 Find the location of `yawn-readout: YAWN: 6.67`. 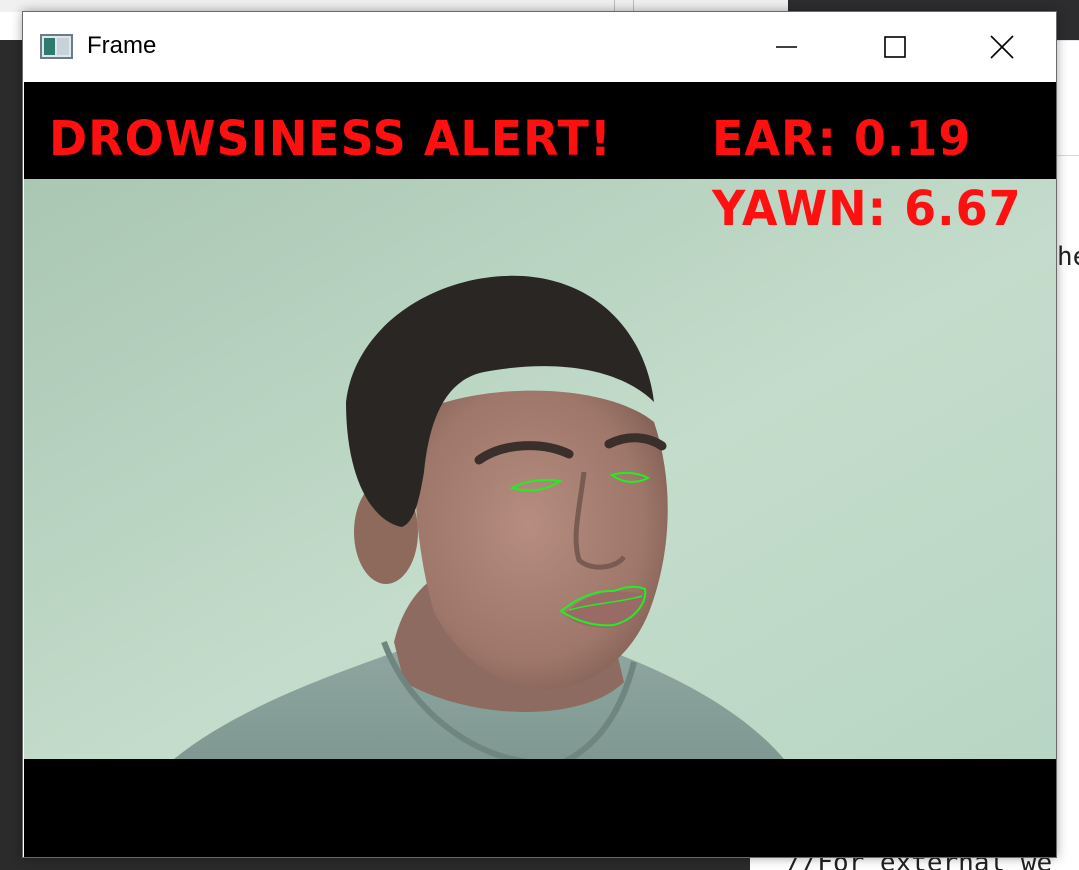

yawn-readout: YAWN: 6.67 is located at coordinates (867, 208).